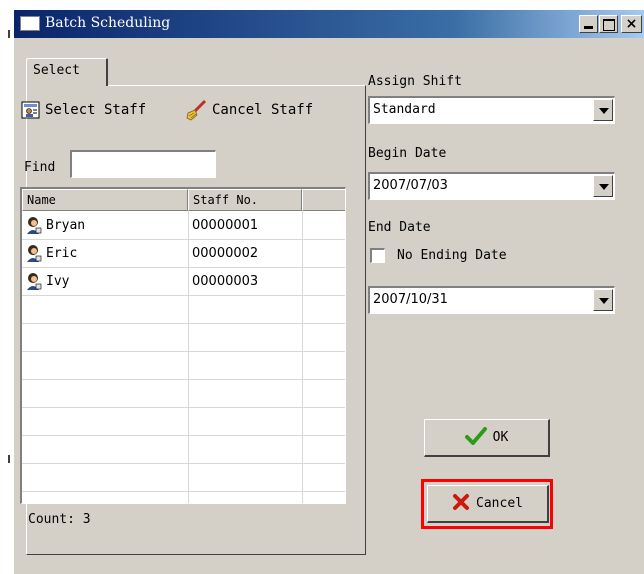 The height and width of the screenshot is (574, 644). I want to click on tab-select: Select, so click(67, 72).